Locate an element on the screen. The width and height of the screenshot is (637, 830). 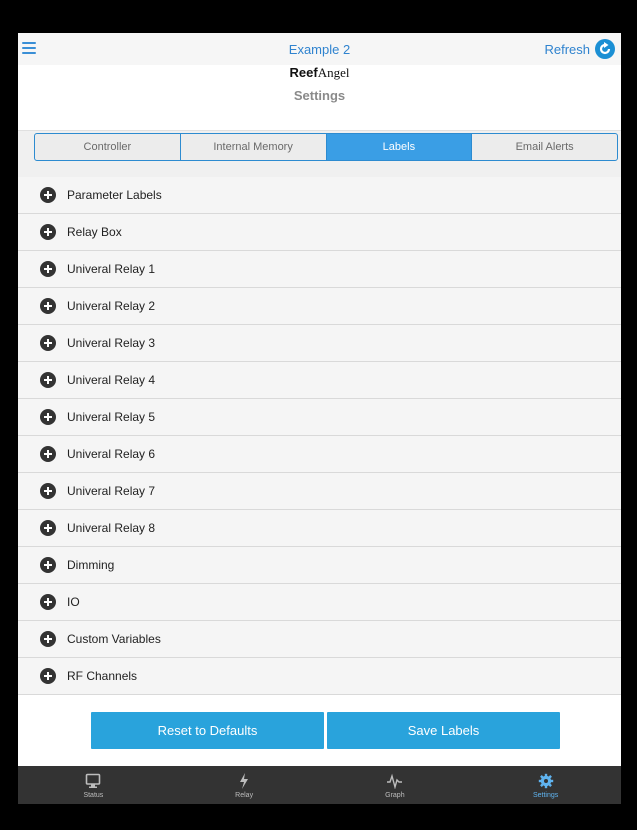
nav-item-relay: Relay is located at coordinates (244, 785).